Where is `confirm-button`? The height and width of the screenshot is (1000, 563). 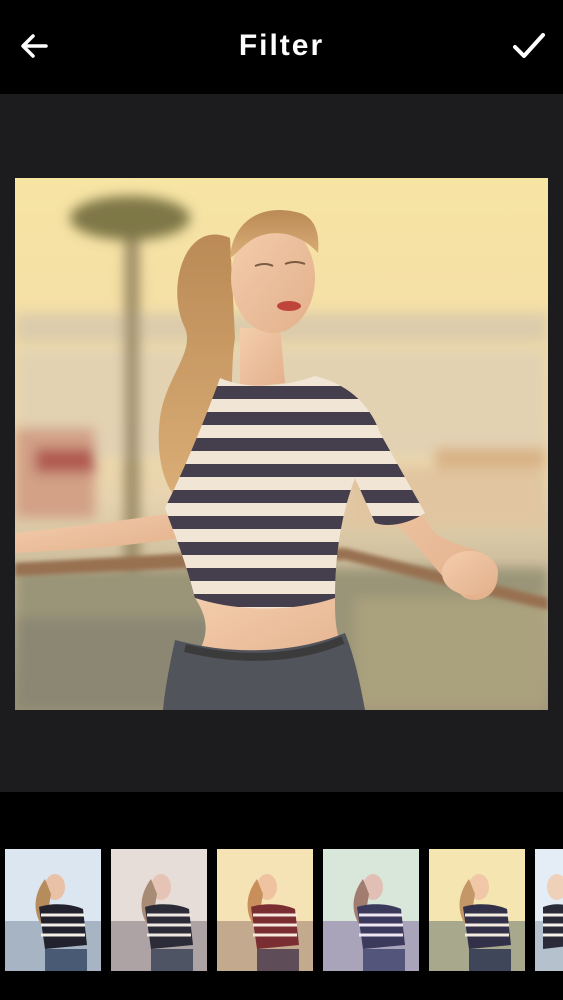
confirm-button is located at coordinates (529, 46).